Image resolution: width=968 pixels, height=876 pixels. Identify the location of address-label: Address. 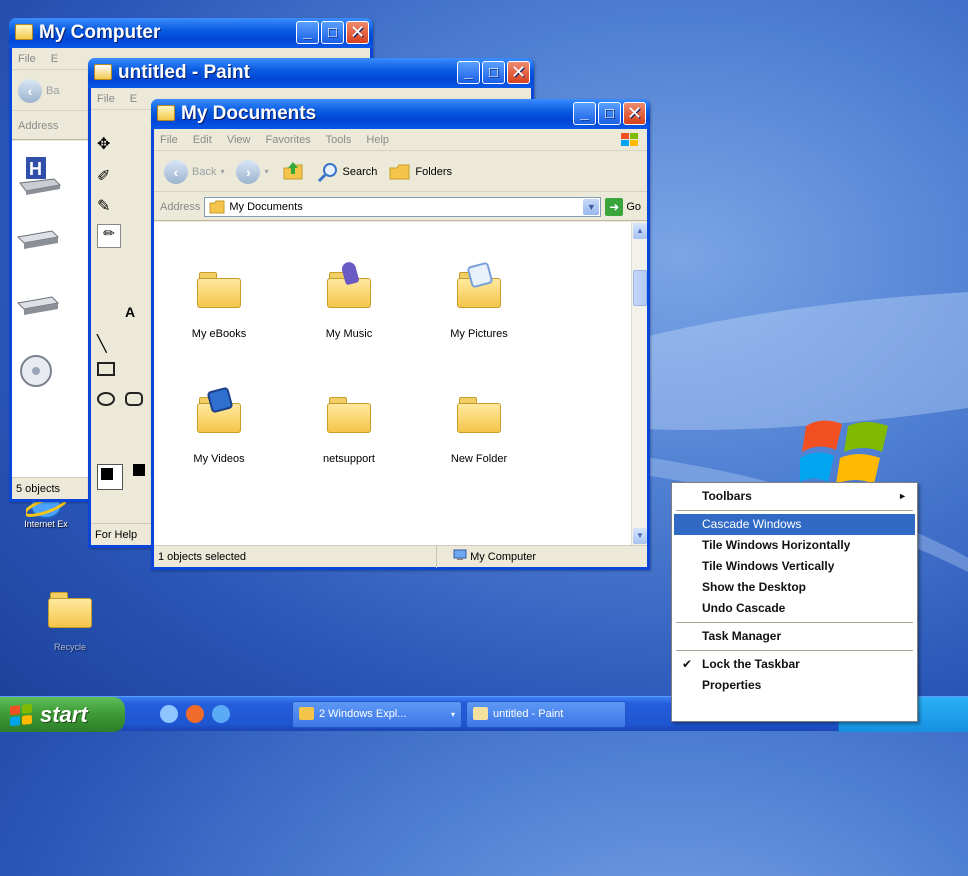
(38, 125).